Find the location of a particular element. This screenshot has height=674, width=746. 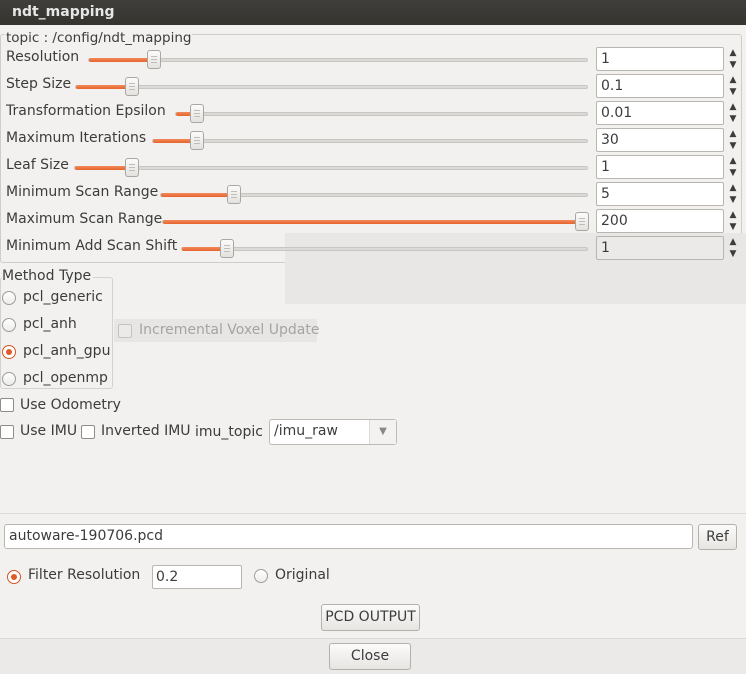

section-divider is located at coordinates (373, 513).